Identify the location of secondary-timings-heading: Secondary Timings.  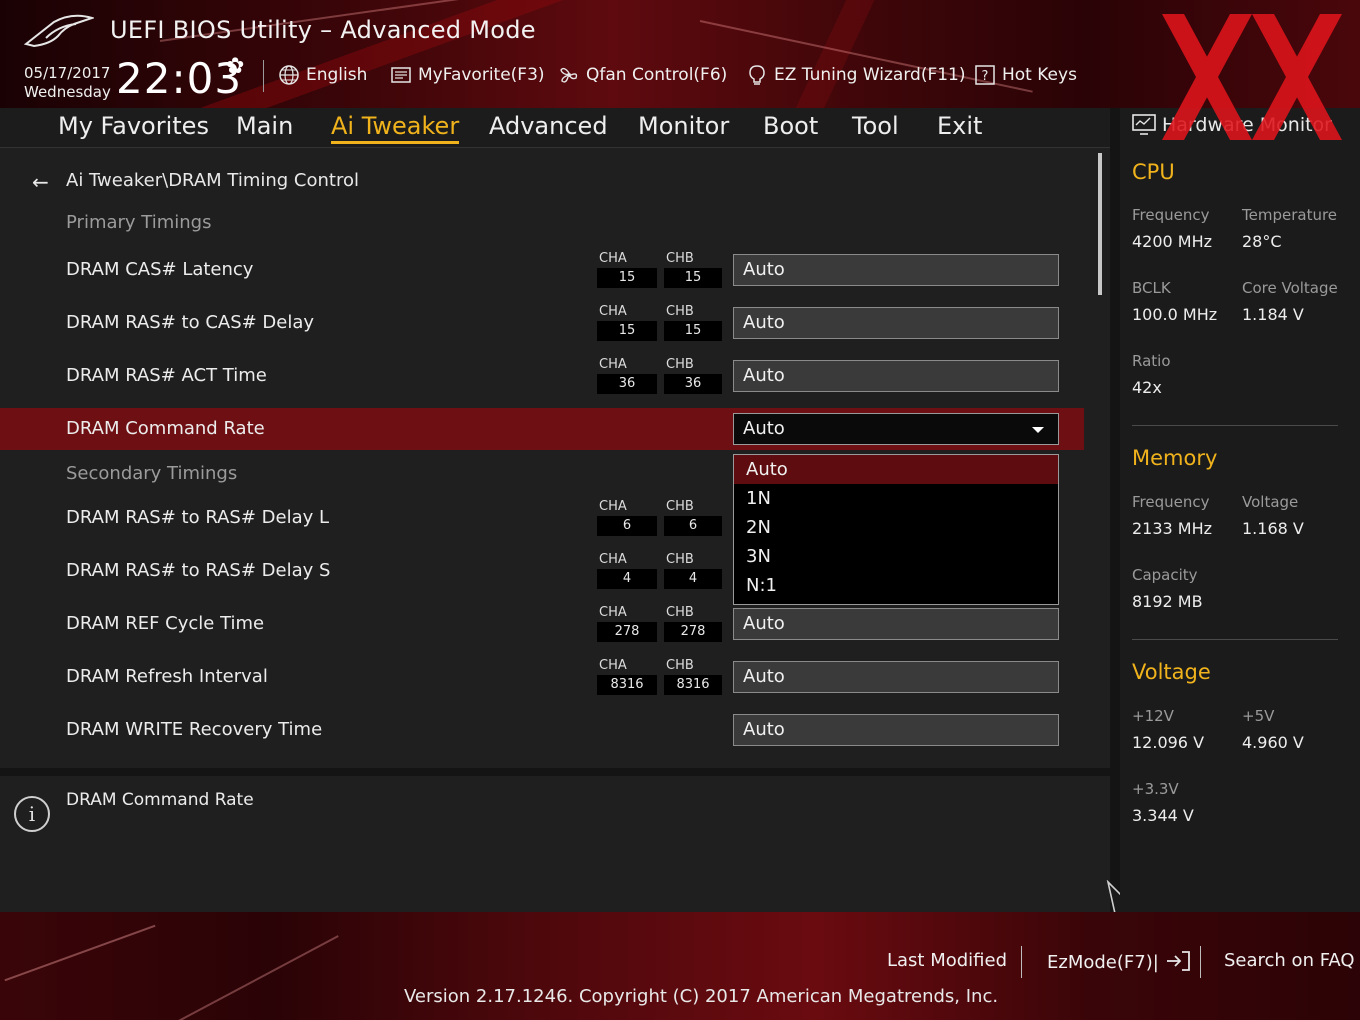
(152, 473).